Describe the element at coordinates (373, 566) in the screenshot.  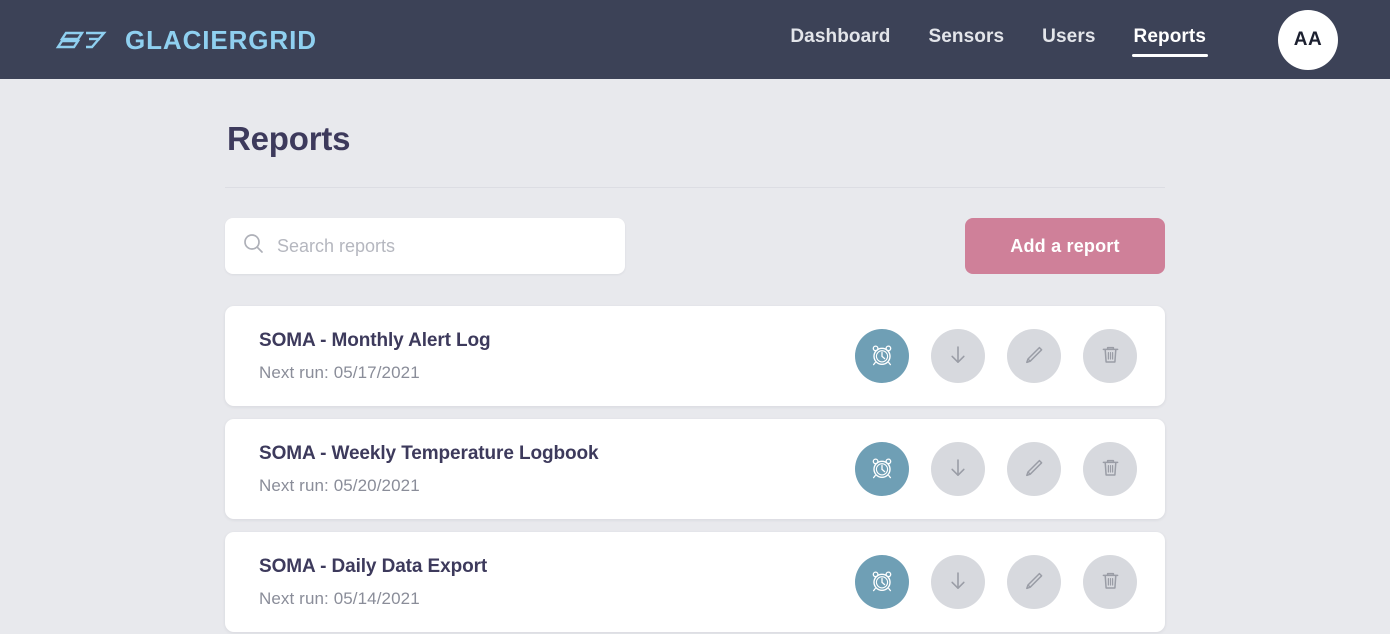
I see `report-name: SOMA - Daily Data Export` at that location.